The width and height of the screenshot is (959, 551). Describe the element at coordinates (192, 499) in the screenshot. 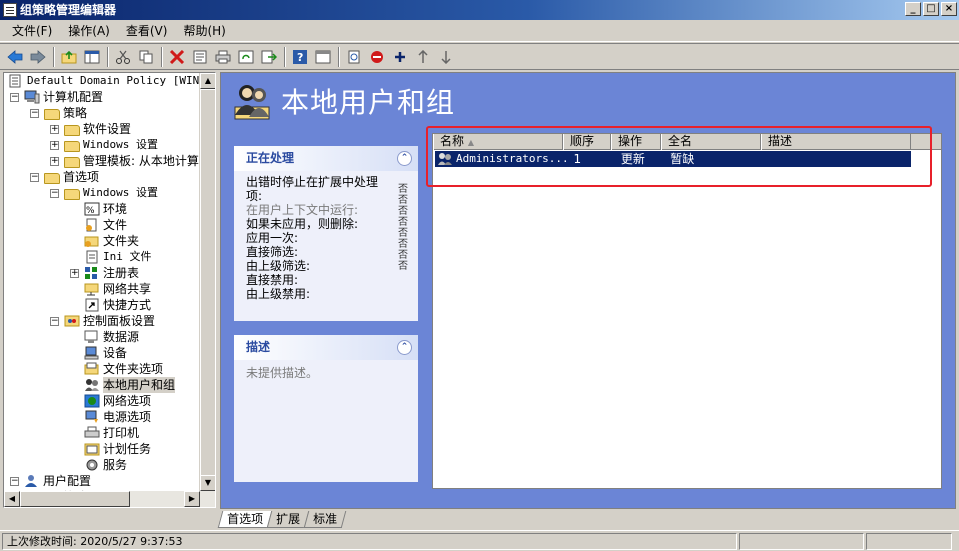

I see `scroll-right-arrow: ▶` at that location.